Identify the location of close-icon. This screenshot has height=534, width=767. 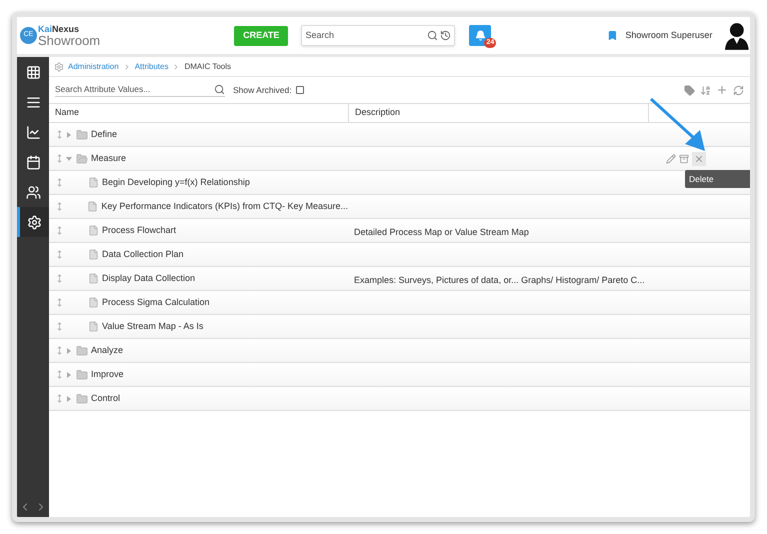
(699, 159).